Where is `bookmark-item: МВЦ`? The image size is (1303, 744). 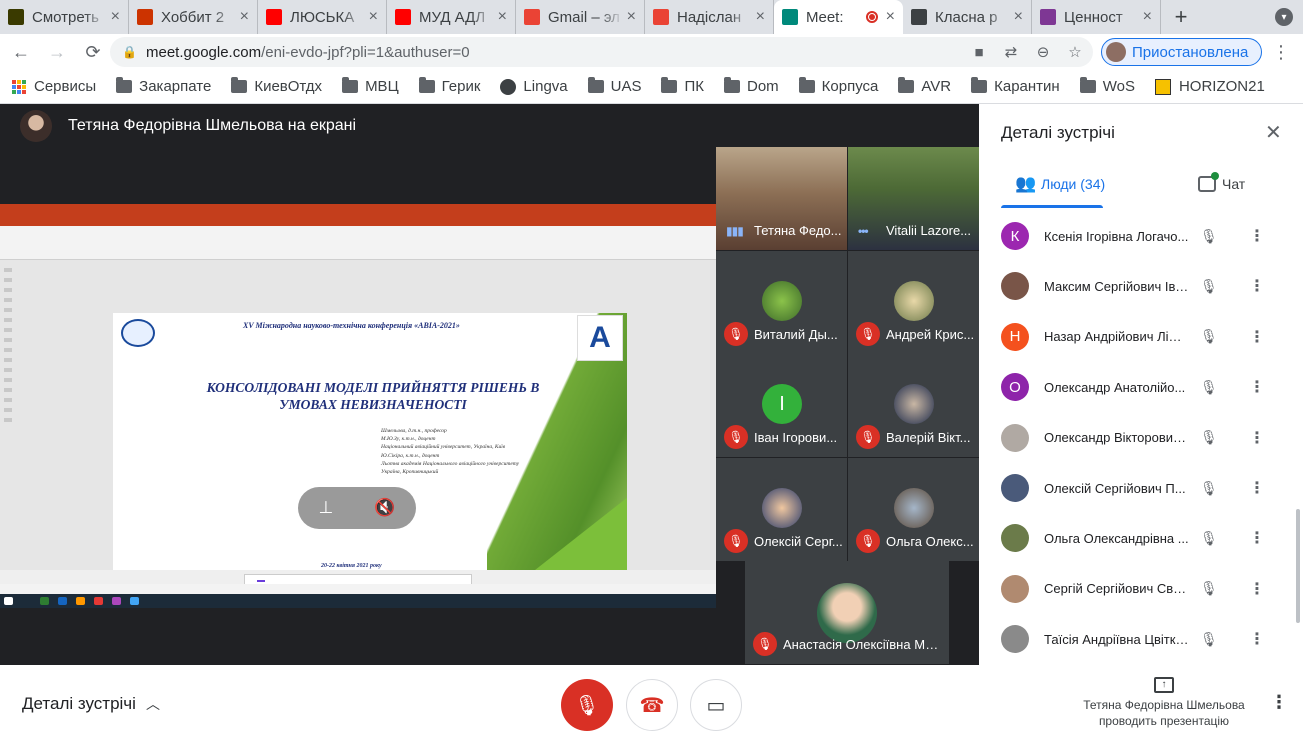 bookmark-item: МВЦ is located at coordinates (370, 86).